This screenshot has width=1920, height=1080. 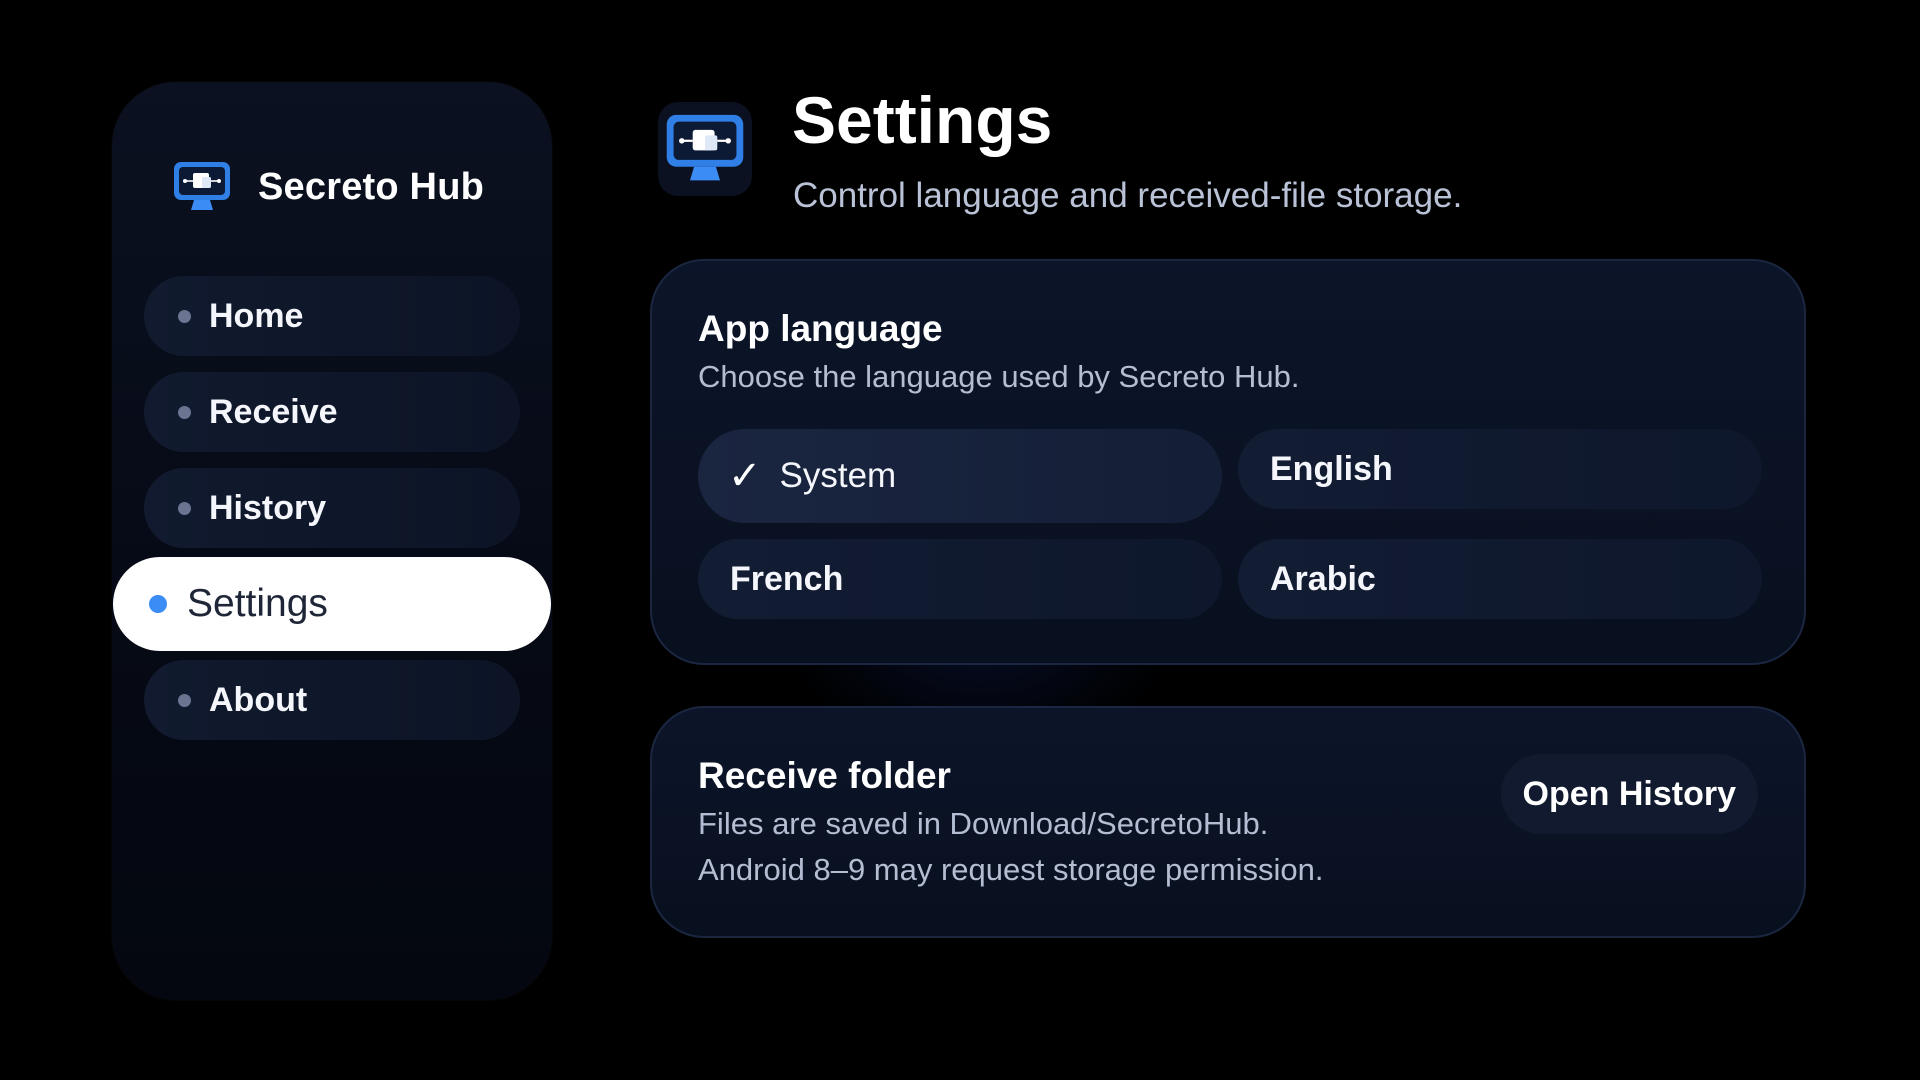 What do you see at coordinates (999, 376) in the screenshot?
I see `card-description: Choose the language used by Secreto Hub.` at bounding box center [999, 376].